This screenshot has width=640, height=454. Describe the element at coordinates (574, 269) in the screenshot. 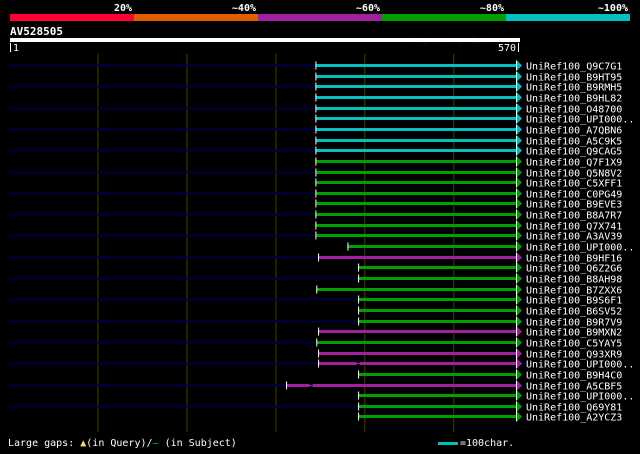

I see `hit-label: UniRef100_Q6Z2G6` at that location.